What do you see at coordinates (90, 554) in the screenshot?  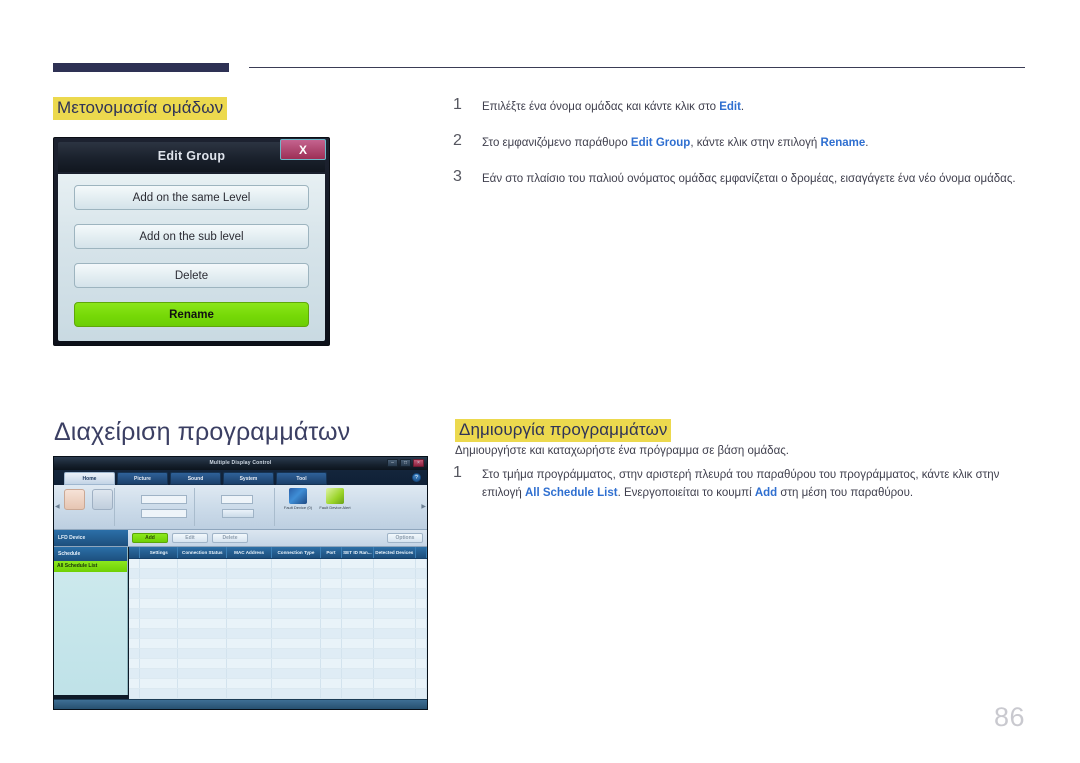 I see `sidebar-item-schedule: Schedule` at bounding box center [90, 554].